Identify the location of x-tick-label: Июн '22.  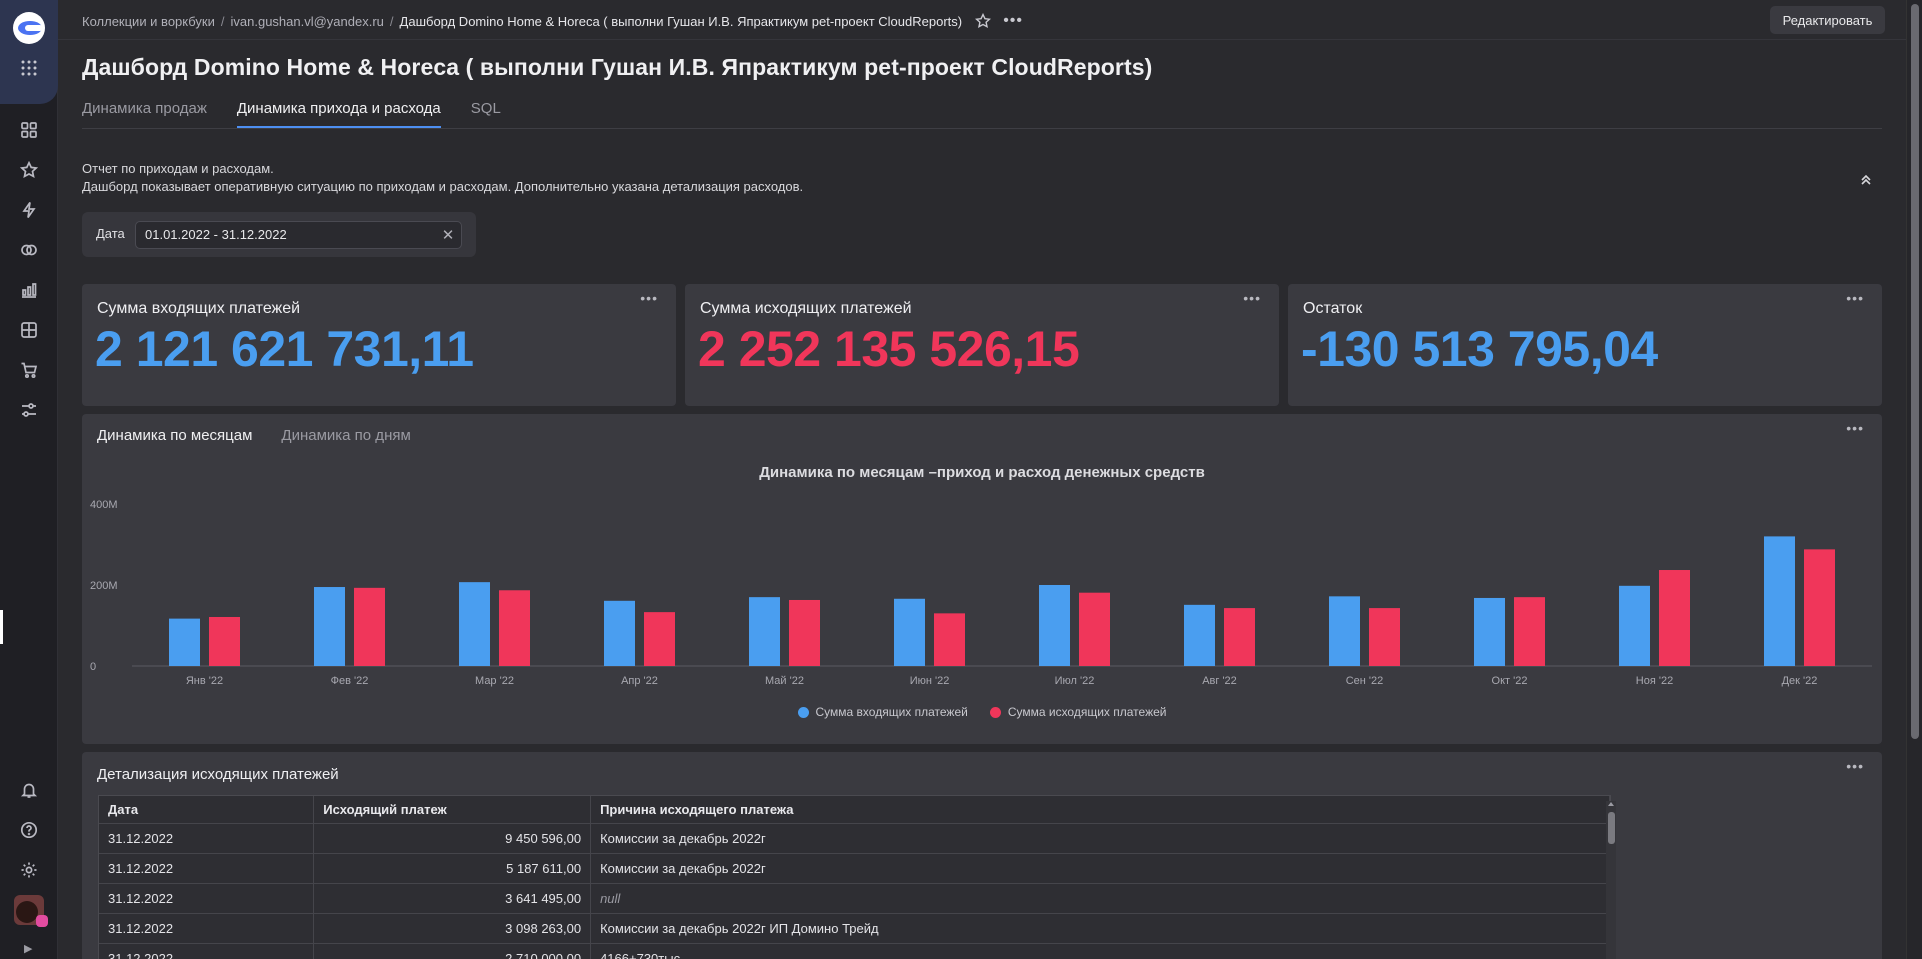
(930, 681).